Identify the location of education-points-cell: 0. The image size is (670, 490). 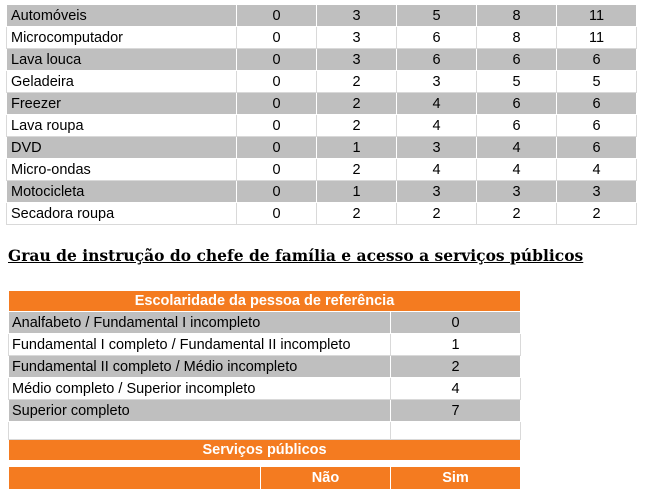
(455, 322).